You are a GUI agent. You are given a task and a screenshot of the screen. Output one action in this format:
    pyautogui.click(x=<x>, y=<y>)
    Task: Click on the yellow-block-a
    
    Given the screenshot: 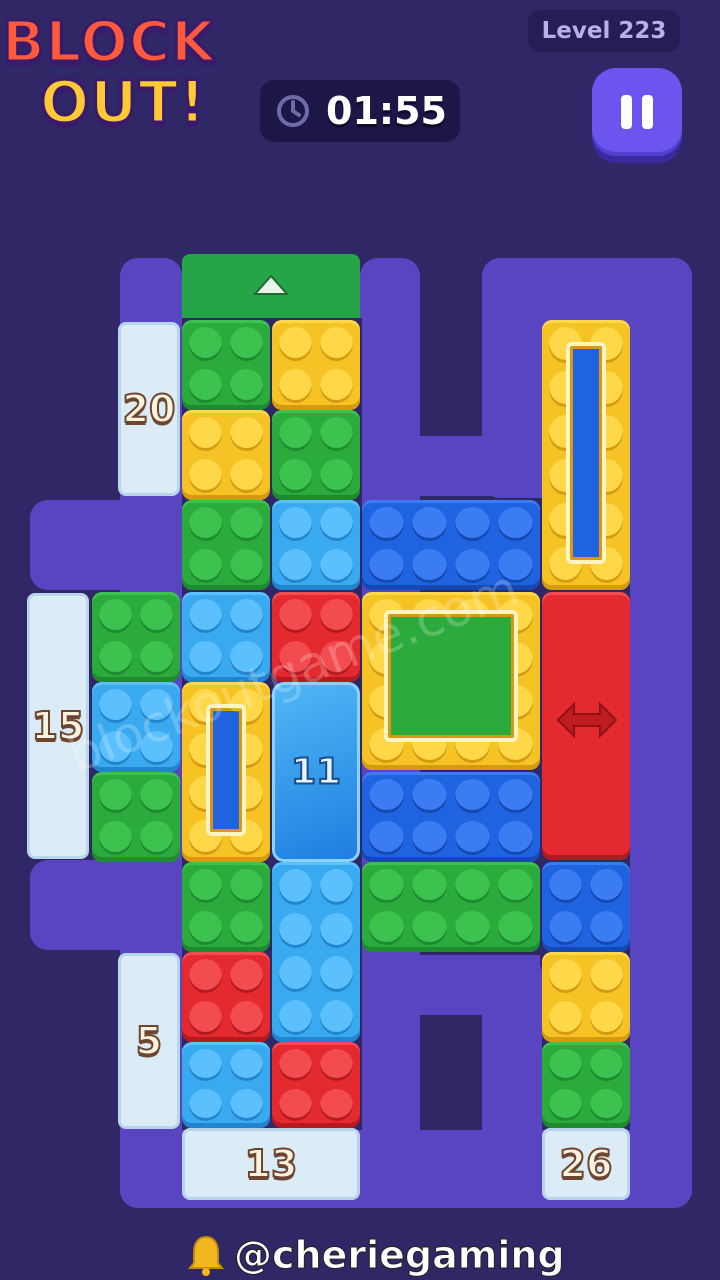 What is the action you would take?
    pyautogui.click(x=316, y=365)
    